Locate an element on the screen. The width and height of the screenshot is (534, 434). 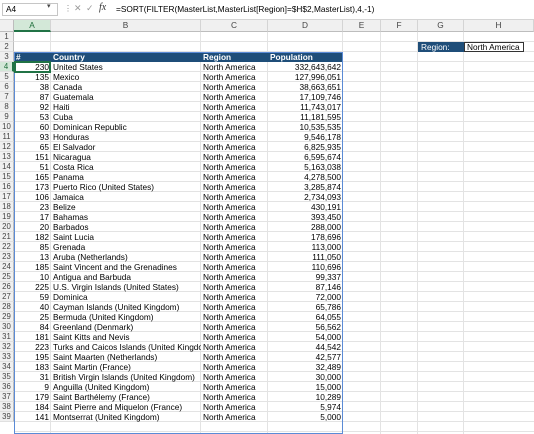
column-header-h: H is located at coordinates (499, 26).